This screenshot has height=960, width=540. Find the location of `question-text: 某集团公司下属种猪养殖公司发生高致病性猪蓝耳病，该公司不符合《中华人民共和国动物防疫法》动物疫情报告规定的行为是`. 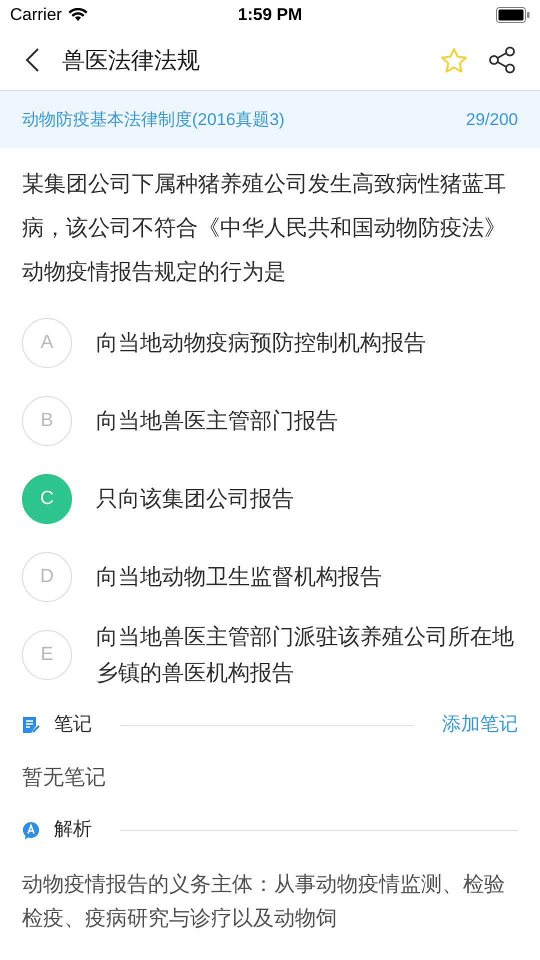

question-text: 某集团公司下属种猪养殖公司发生高致病性猪蓝耳病，该公司不符合《中华人民共和国动物防疫法》动物疫情报告规定的行为是 is located at coordinates (264, 228).